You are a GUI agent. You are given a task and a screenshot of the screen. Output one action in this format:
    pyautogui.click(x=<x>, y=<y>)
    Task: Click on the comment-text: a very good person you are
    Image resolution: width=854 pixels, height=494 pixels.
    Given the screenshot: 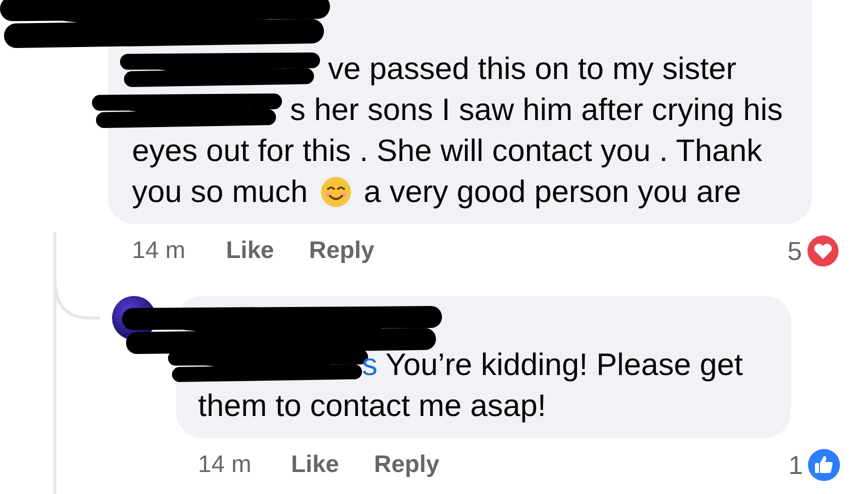 What is the action you would take?
    pyautogui.click(x=553, y=192)
    